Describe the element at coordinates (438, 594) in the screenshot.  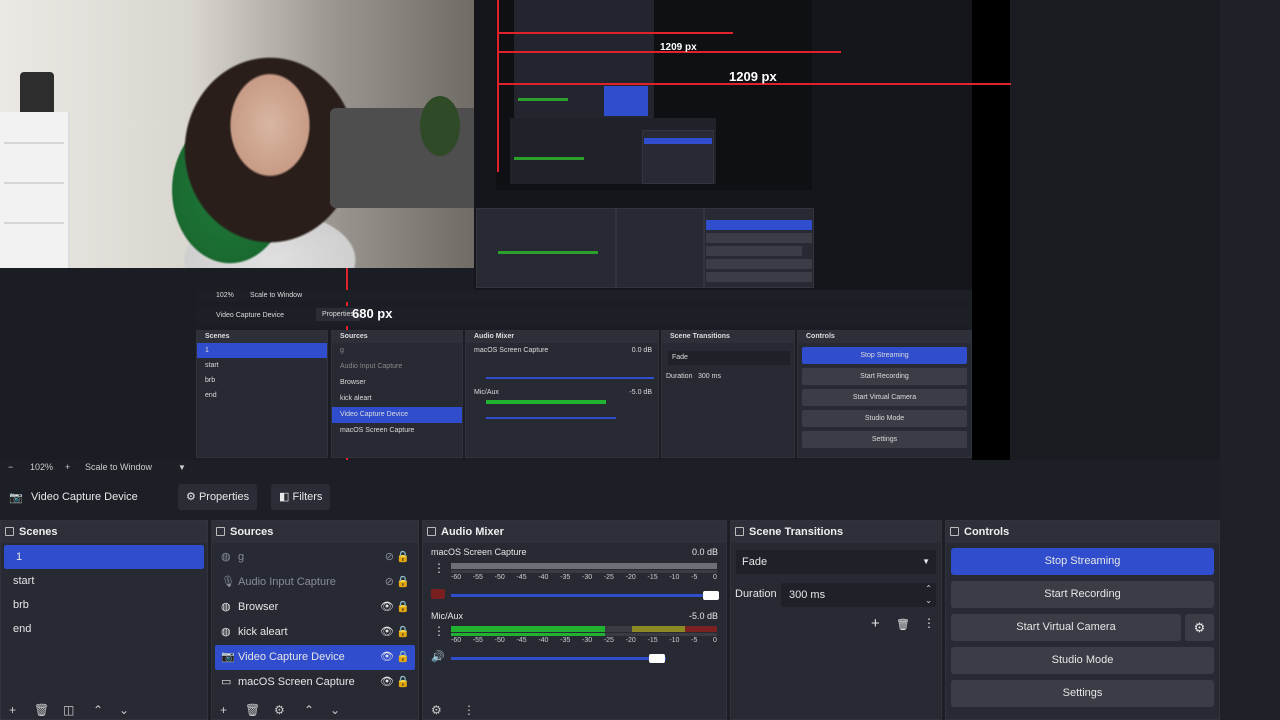
I see `muted-speaker-icon` at that location.